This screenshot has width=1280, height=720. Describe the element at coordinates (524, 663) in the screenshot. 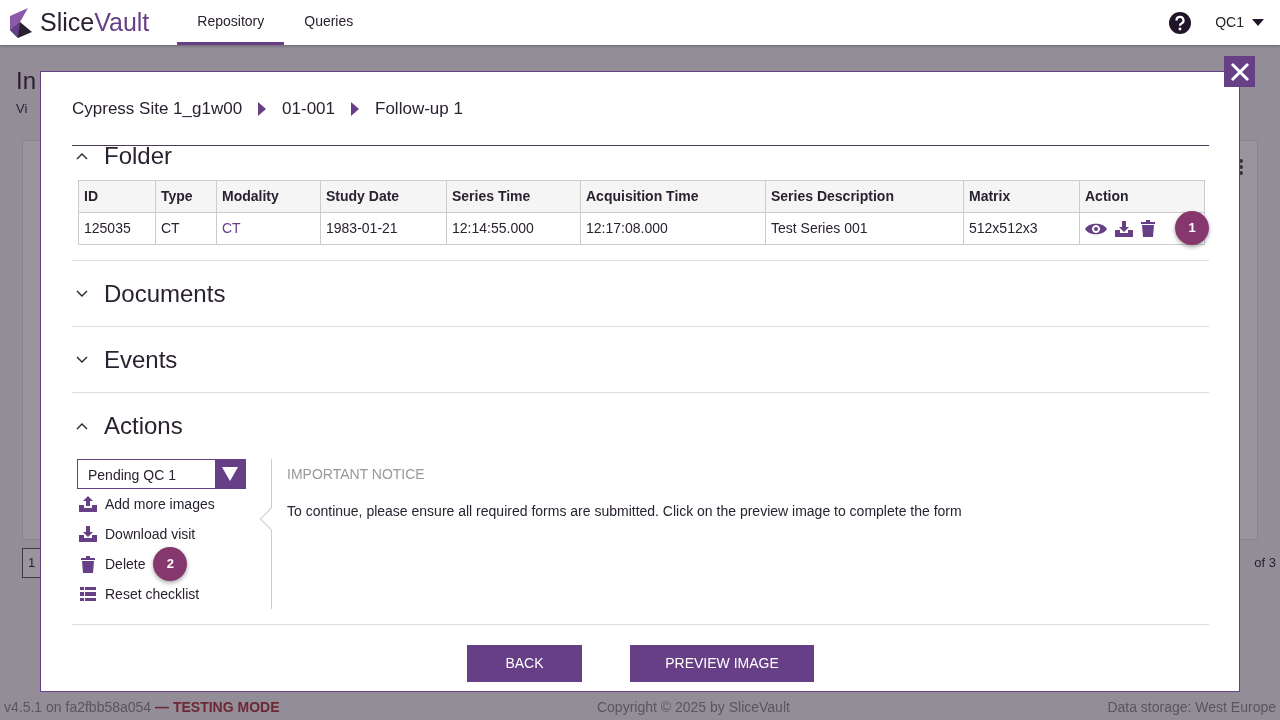

I see `action-button: BACK` at that location.